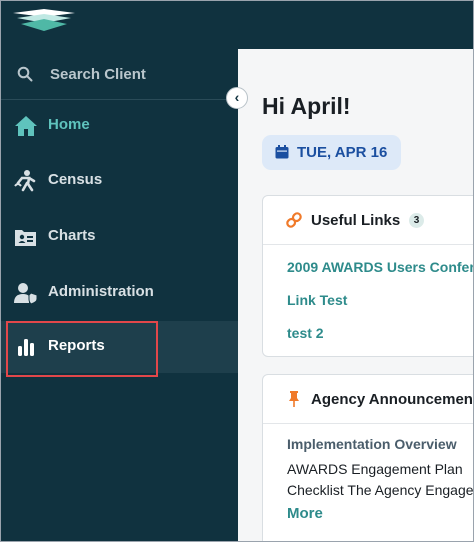  I want to click on sidebar-item-census: Census, so click(119, 181).